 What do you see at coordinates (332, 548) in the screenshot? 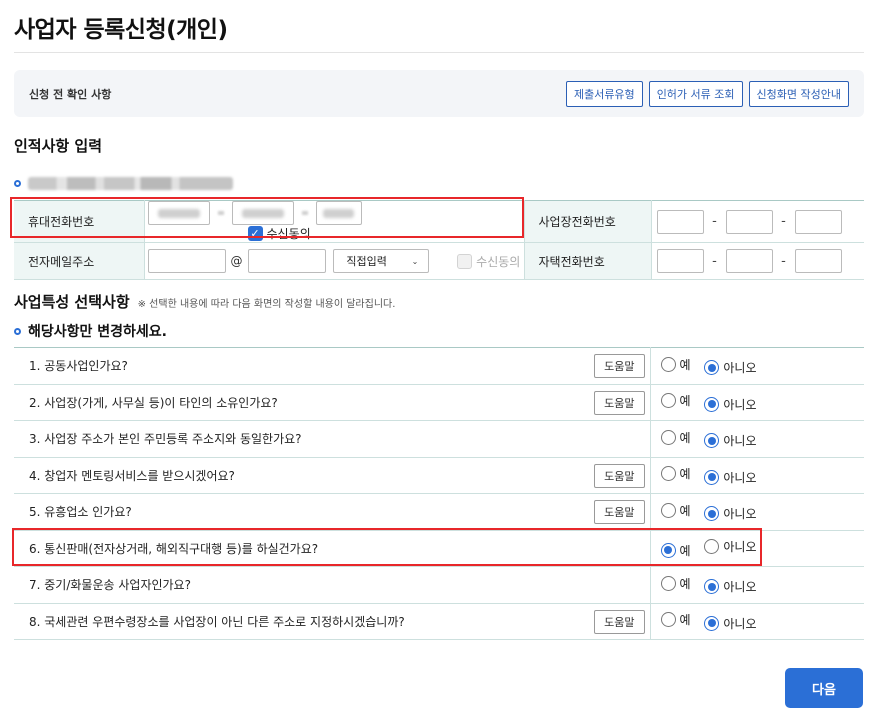
I see `question-cell: 6. 통신판매(전자상거래, 해외직구대행 등)를 하실건가요?` at bounding box center [332, 548].